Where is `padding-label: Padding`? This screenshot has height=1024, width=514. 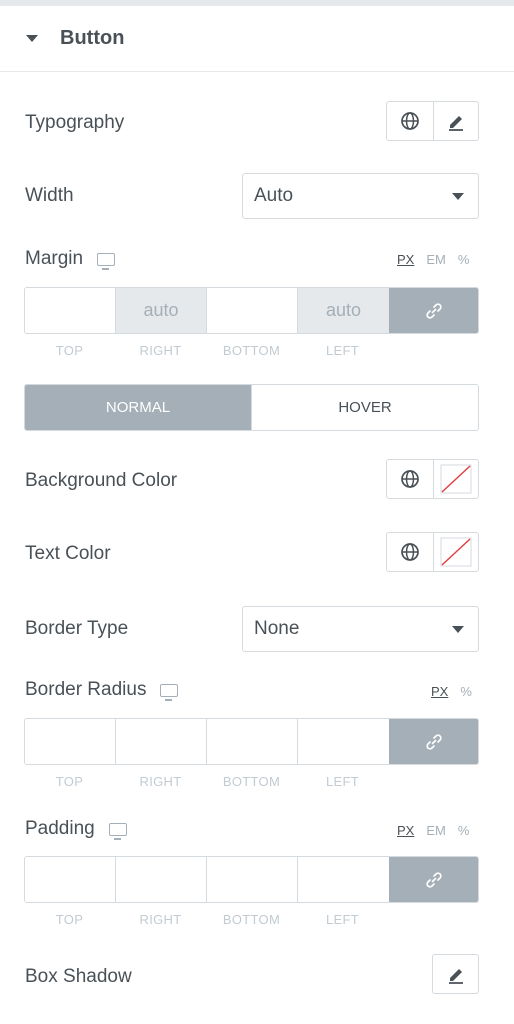
padding-label: Padding is located at coordinates (76, 829).